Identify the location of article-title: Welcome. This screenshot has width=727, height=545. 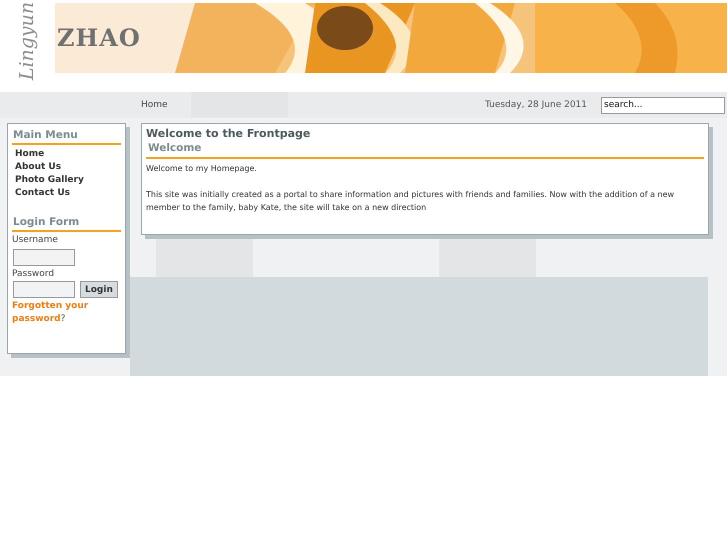
(425, 149).